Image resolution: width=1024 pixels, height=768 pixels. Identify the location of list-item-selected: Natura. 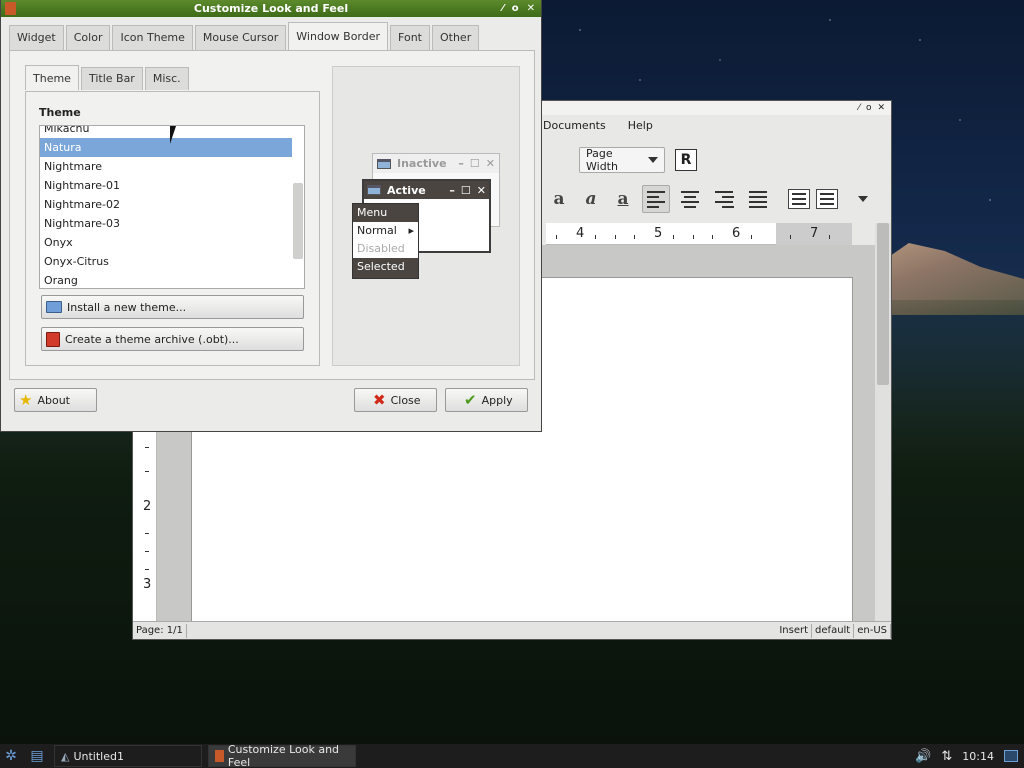
(166, 147).